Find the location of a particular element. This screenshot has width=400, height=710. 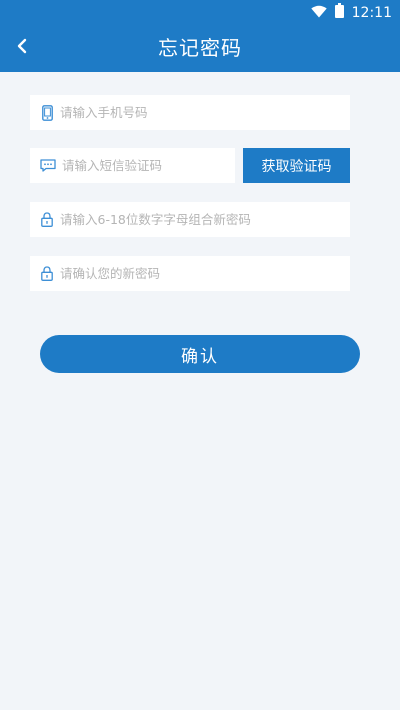

status-bar: 12:11 is located at coordinates (200, 12).